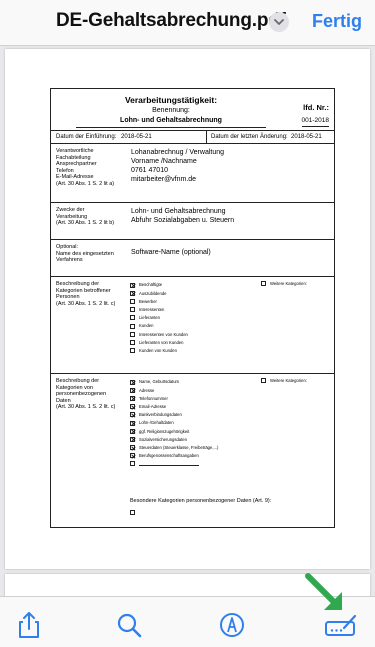 This screenshot has width=375, height=647. Describe the element at coordinates (169, 464) in the screenshot. I see `data-category-blank-line` at that location.